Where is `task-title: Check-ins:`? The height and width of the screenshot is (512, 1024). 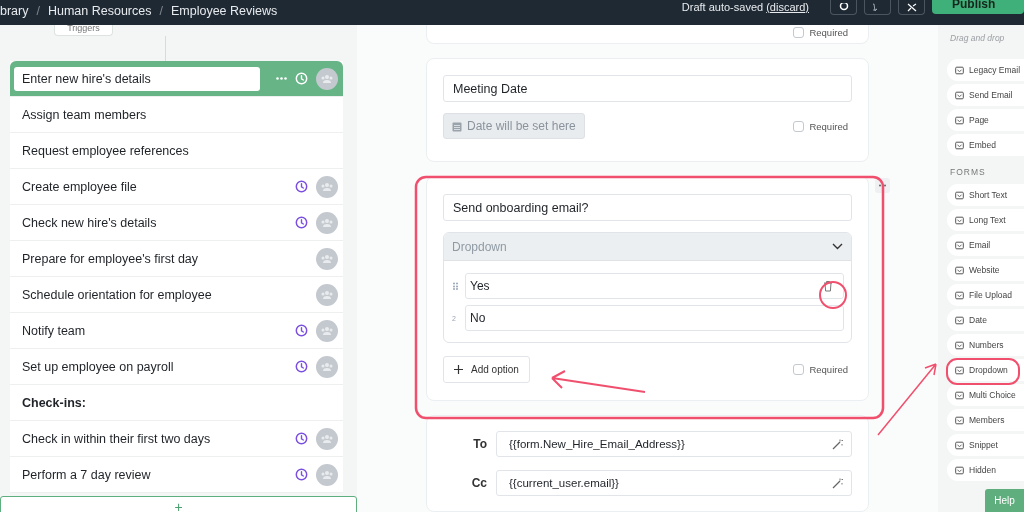
task-title: Check-ins: is located at coordinates (54, 402).